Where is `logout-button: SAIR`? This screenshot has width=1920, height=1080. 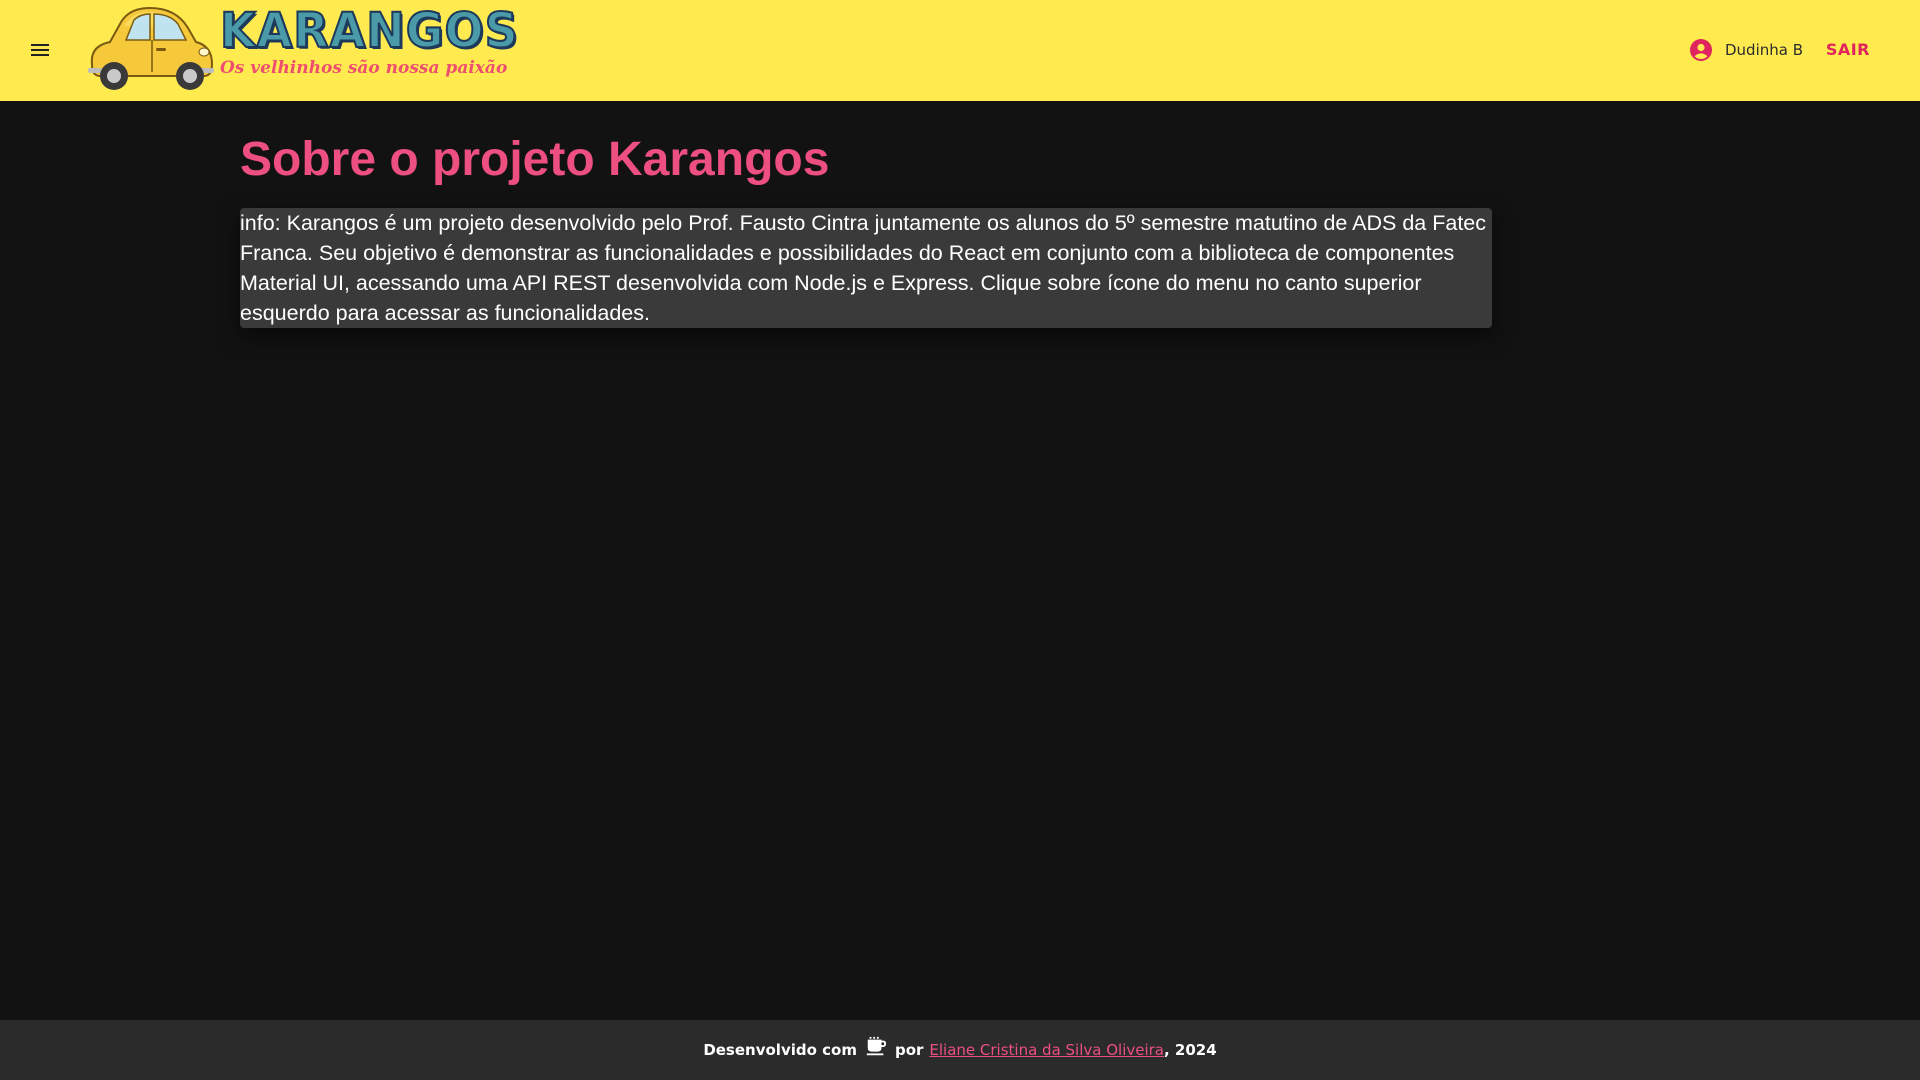 logout-button: SAIR is located at coordinates (1848, 50).